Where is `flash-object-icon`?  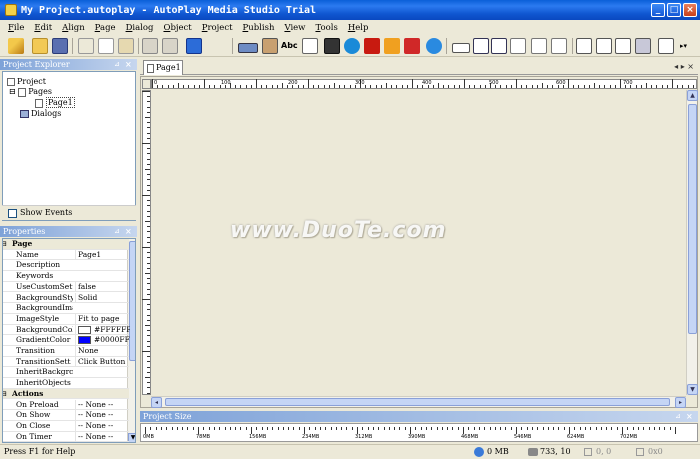
flash-object-icon is located at coordinates (372, 46).